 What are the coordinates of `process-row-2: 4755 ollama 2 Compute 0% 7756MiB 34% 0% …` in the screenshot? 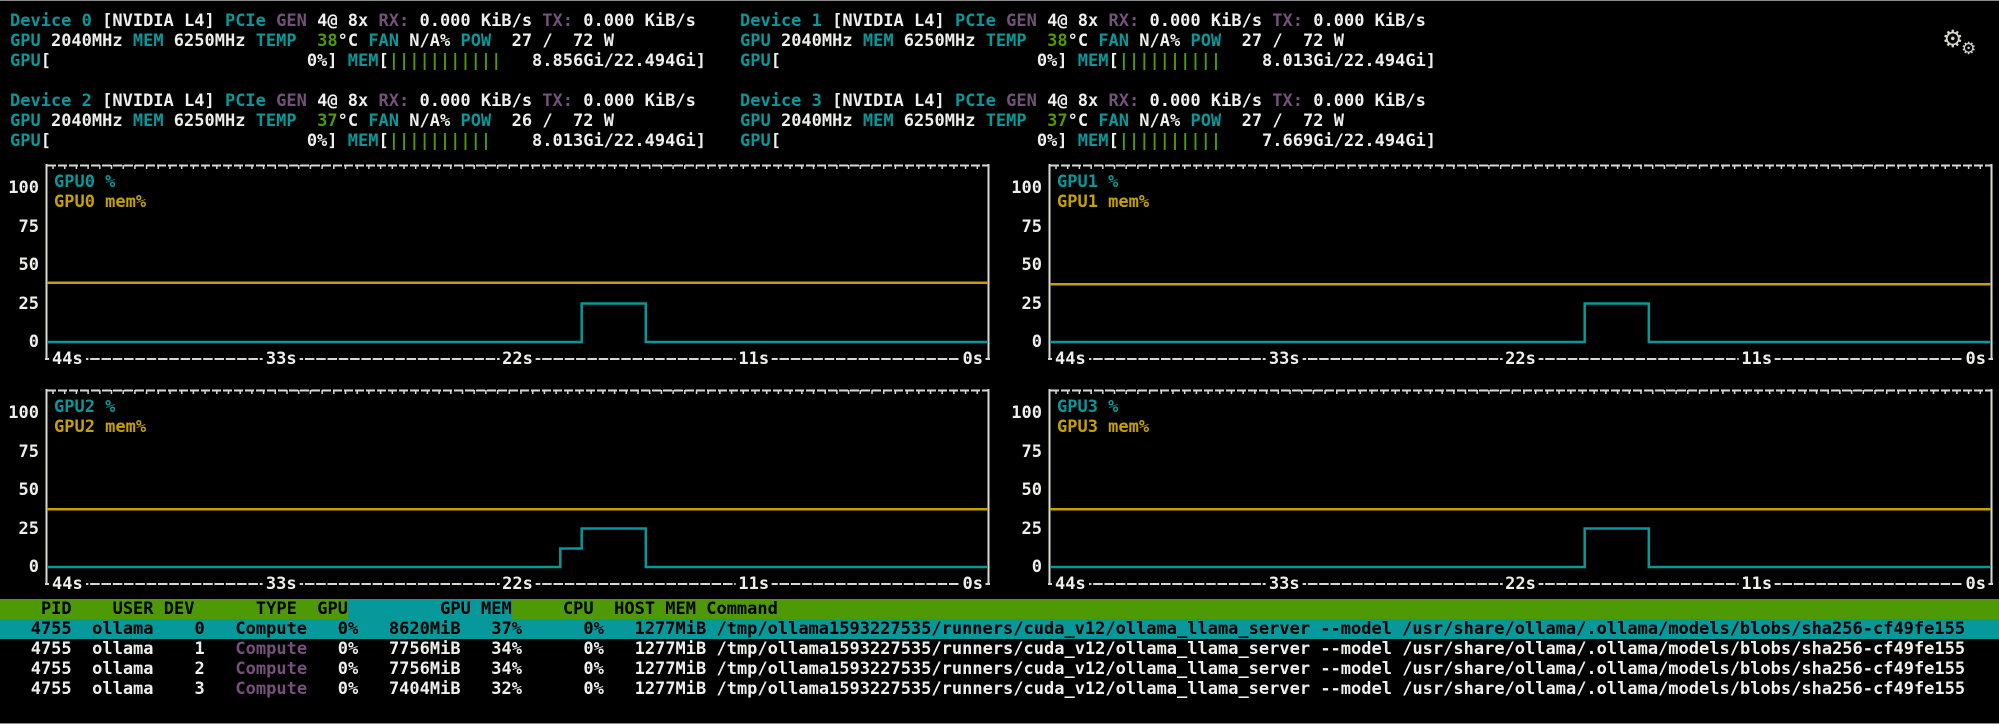 It's located at (999, 669).